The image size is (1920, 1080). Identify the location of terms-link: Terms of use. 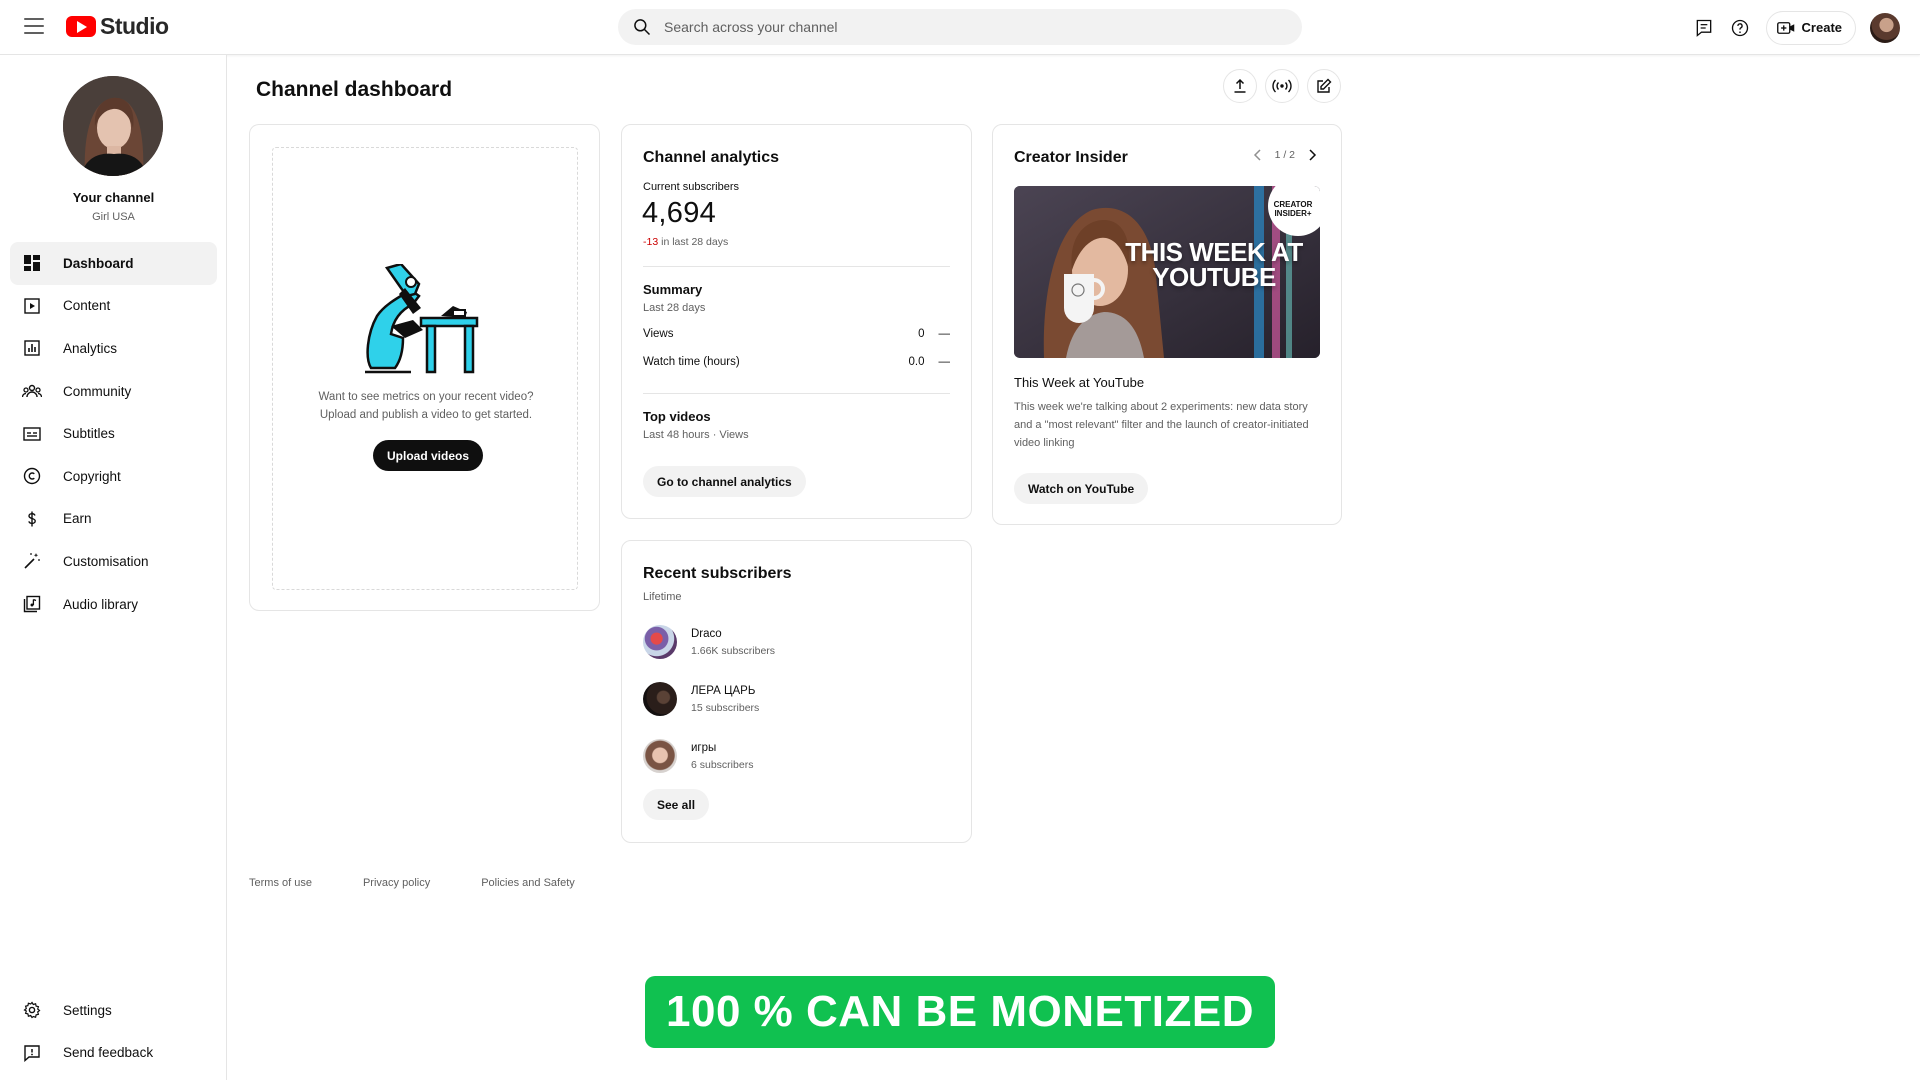
(280, 883).